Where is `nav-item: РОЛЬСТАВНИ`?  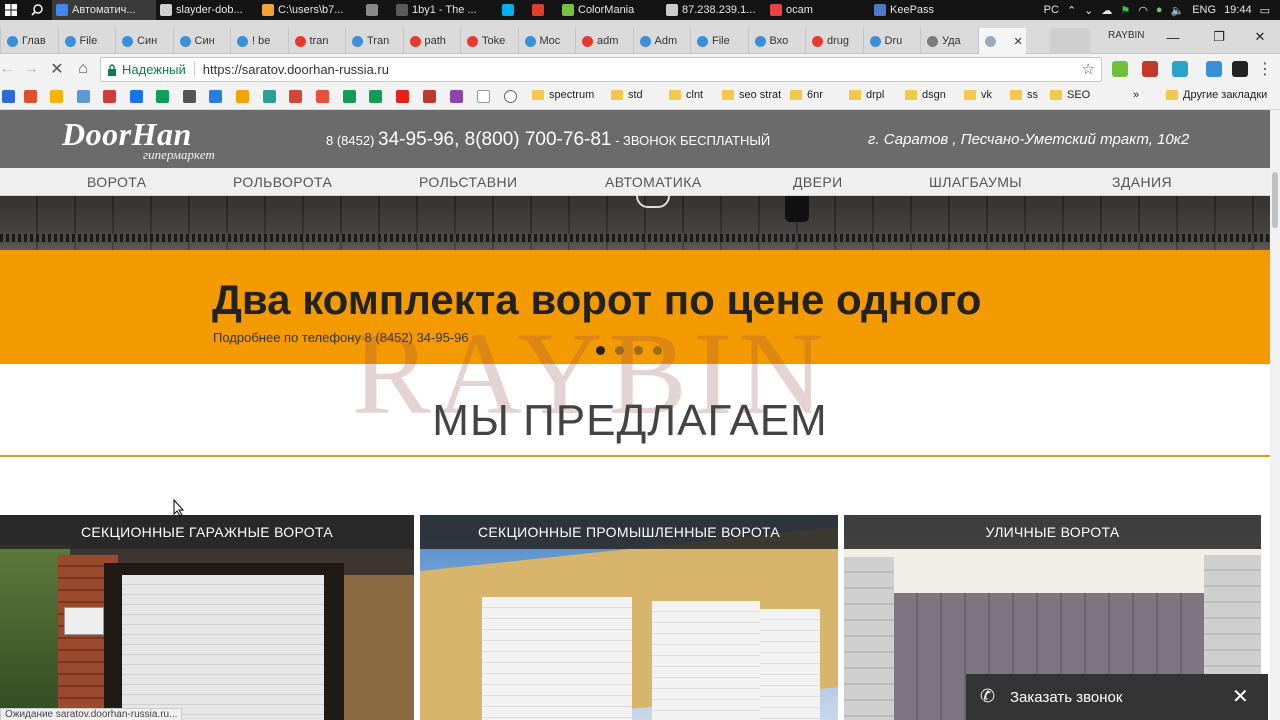
nav-item: РОЛЬСТАВНИ is located at coordinates (468, 182).